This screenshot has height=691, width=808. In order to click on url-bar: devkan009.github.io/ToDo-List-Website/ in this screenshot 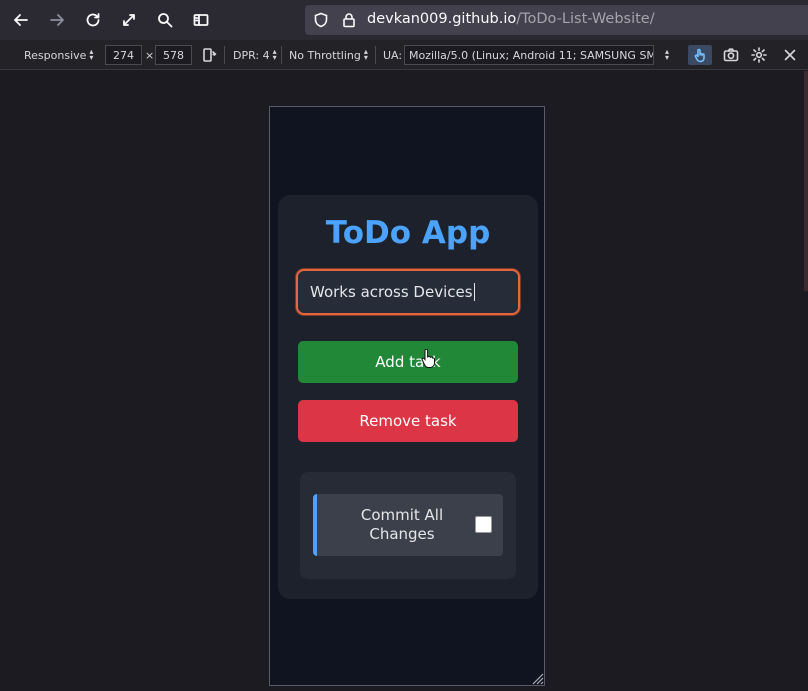, I will do `click(556, 20)`.